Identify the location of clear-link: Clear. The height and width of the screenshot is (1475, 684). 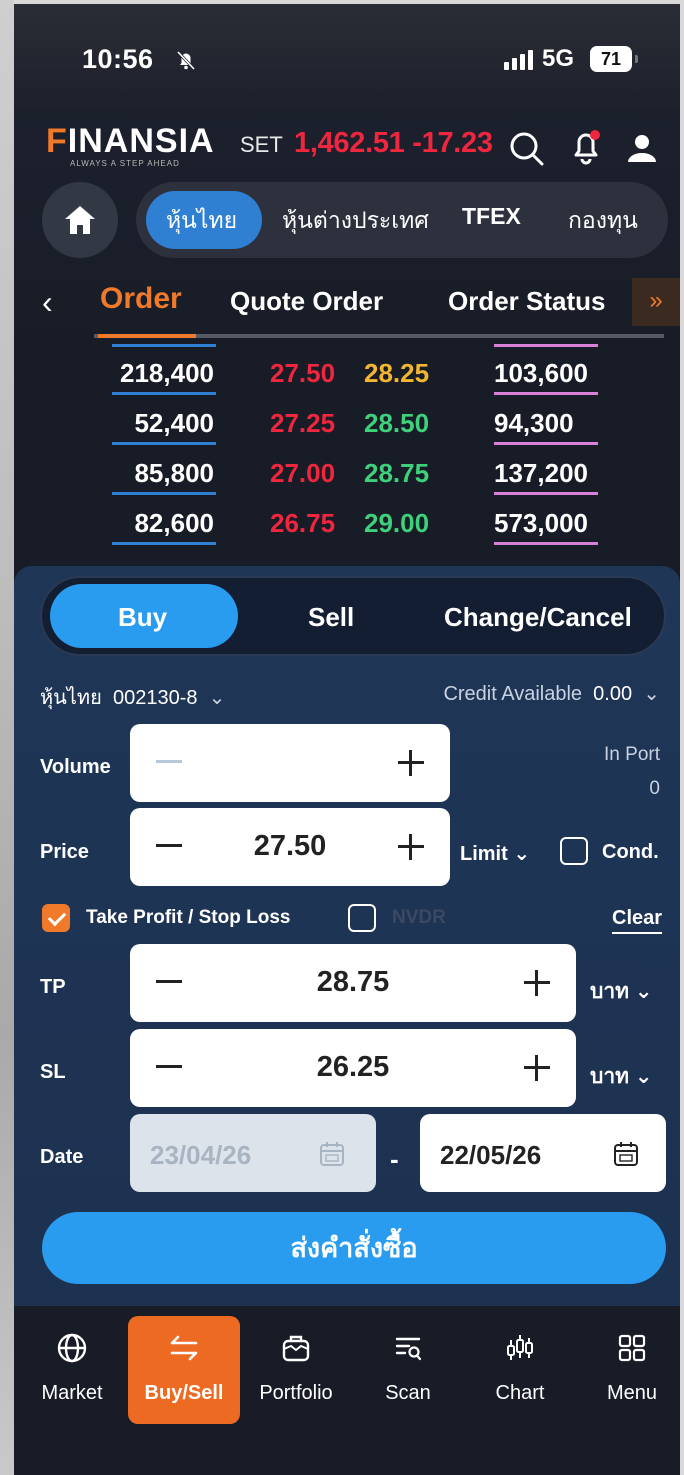
(637, 920).